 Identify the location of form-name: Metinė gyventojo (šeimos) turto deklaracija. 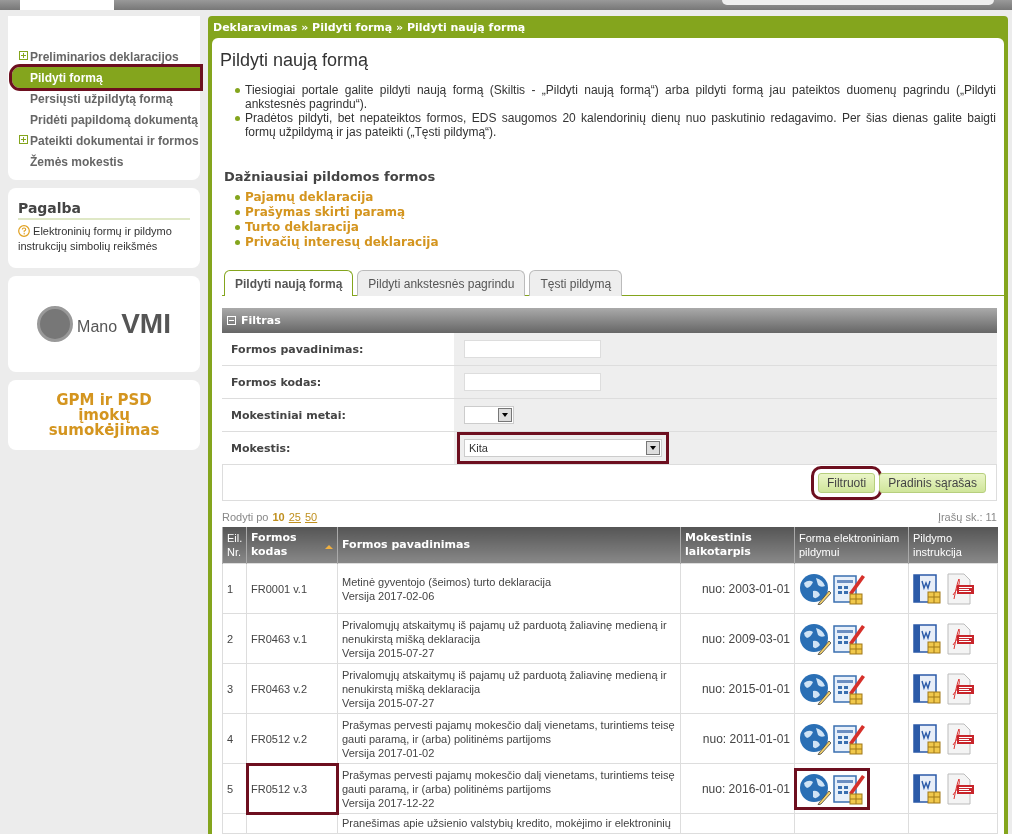
(447, 581).